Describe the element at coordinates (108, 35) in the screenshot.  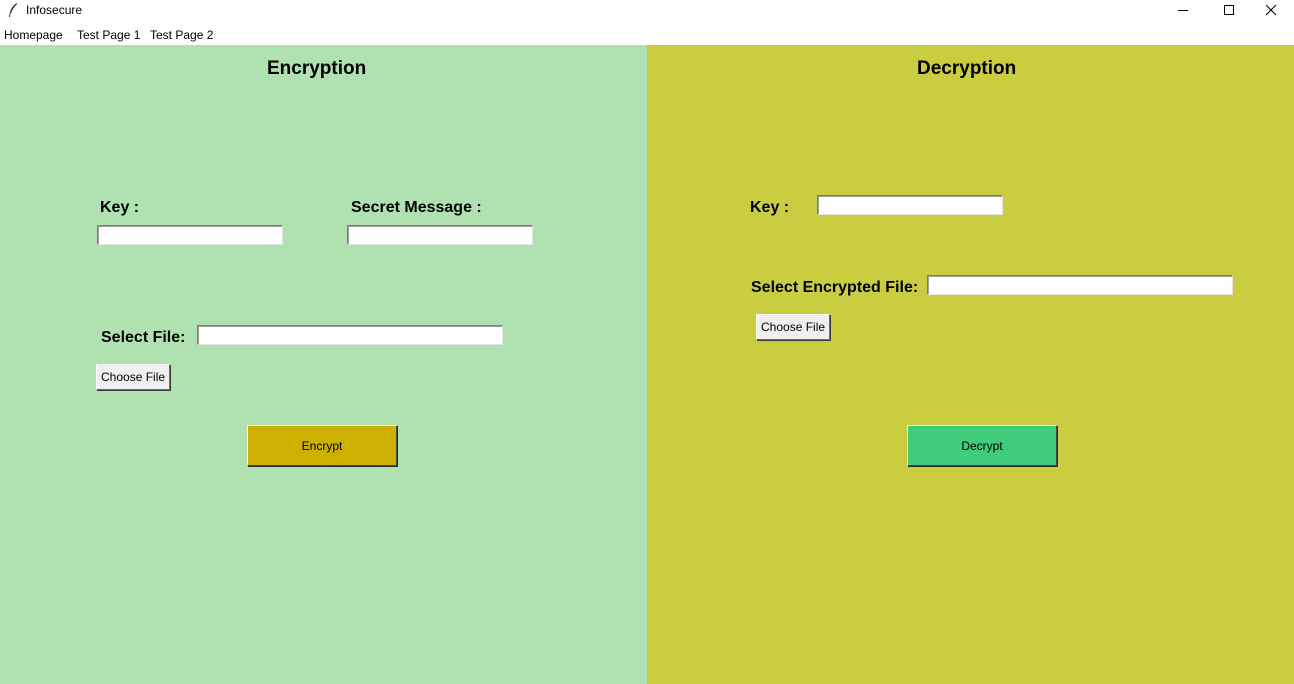
I see `menu-test-page-1: Test Page 1` at that location.